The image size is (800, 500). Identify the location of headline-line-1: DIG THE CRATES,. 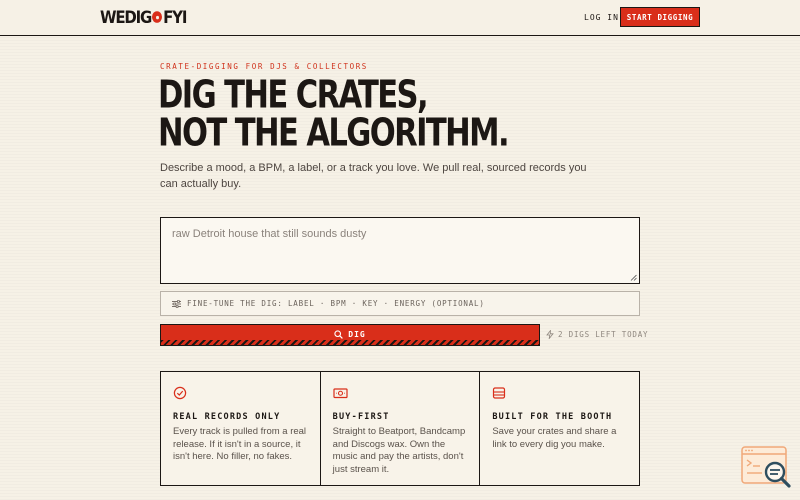
(293, 95).